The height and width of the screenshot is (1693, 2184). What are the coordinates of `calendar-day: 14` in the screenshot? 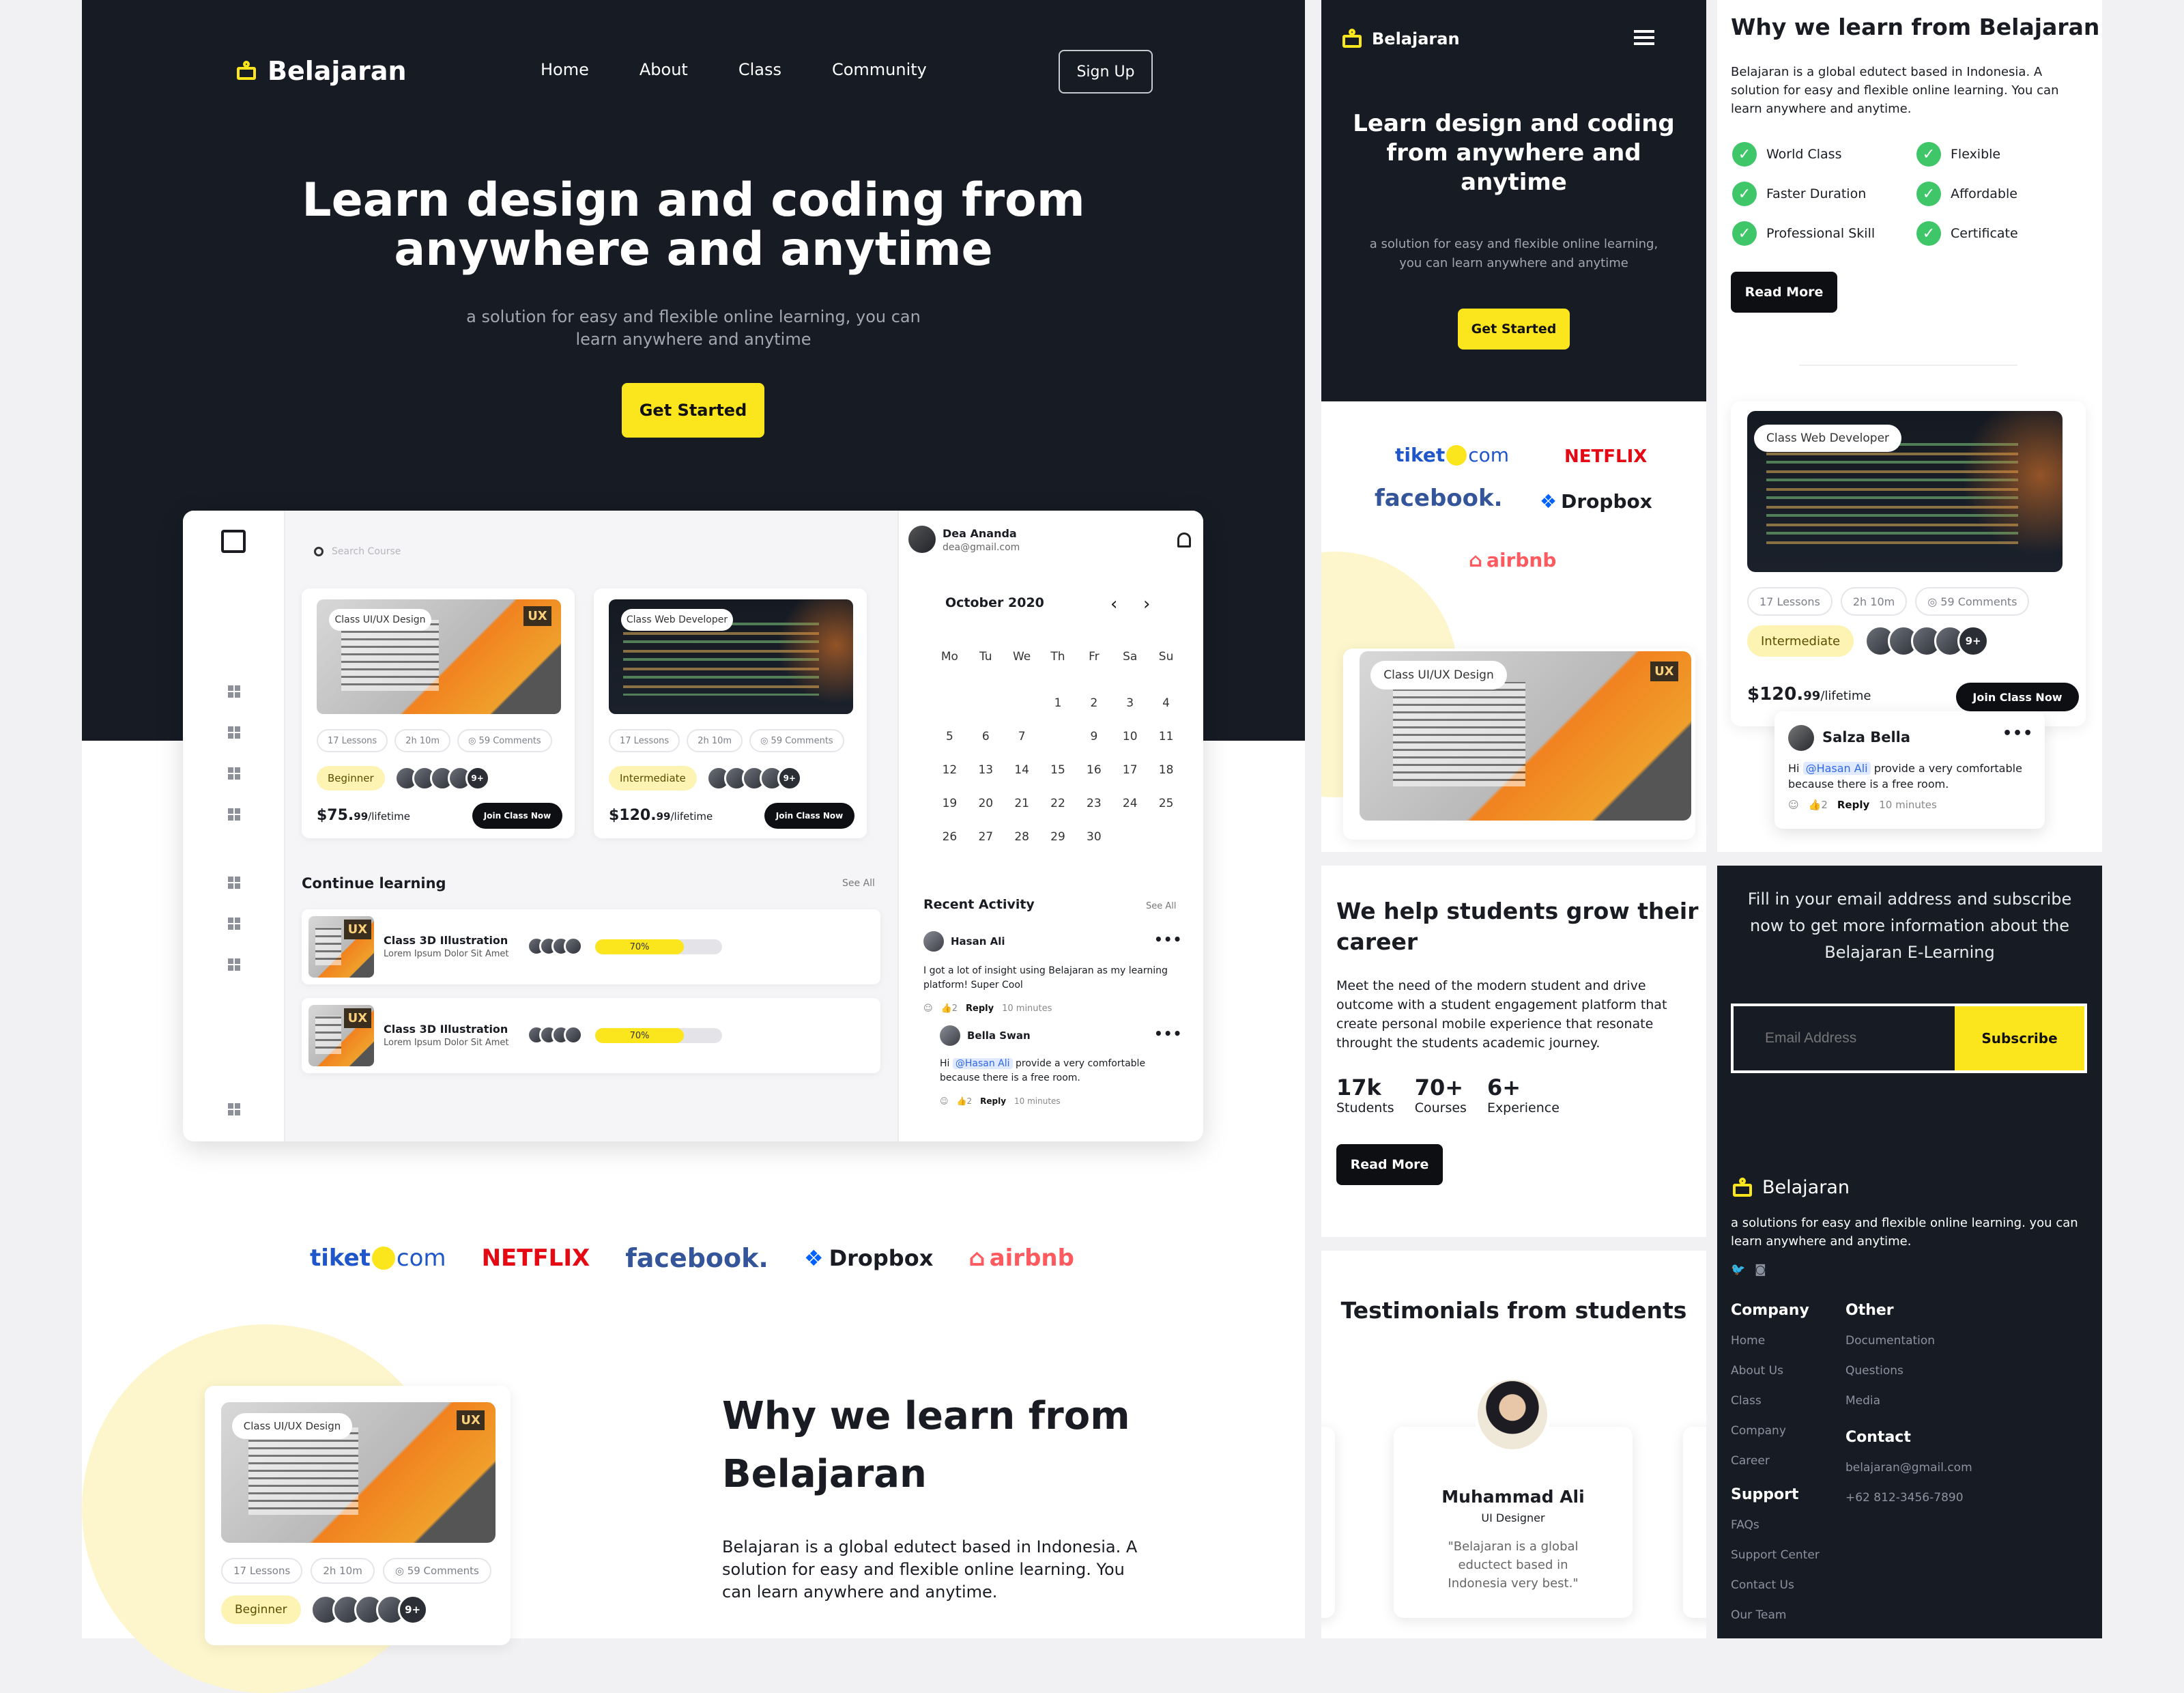 It's located at (1022, 780).